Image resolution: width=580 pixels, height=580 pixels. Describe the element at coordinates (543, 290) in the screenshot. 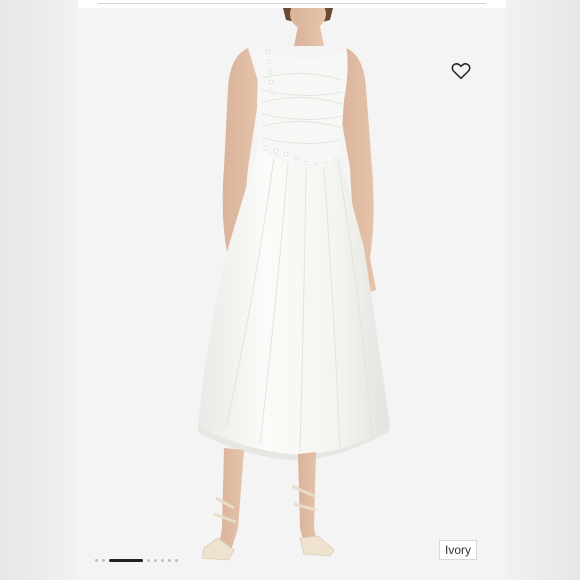

I see `right-blur-panel` at that location.